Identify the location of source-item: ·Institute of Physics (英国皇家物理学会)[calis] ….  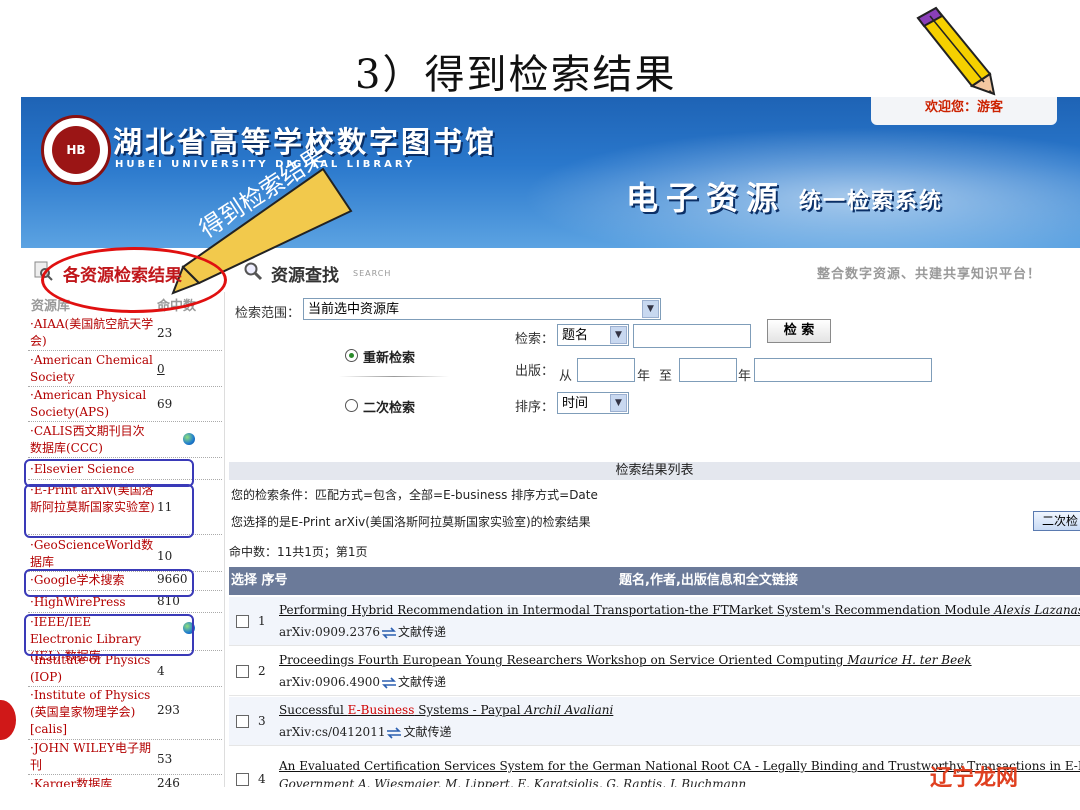
(125, 713).